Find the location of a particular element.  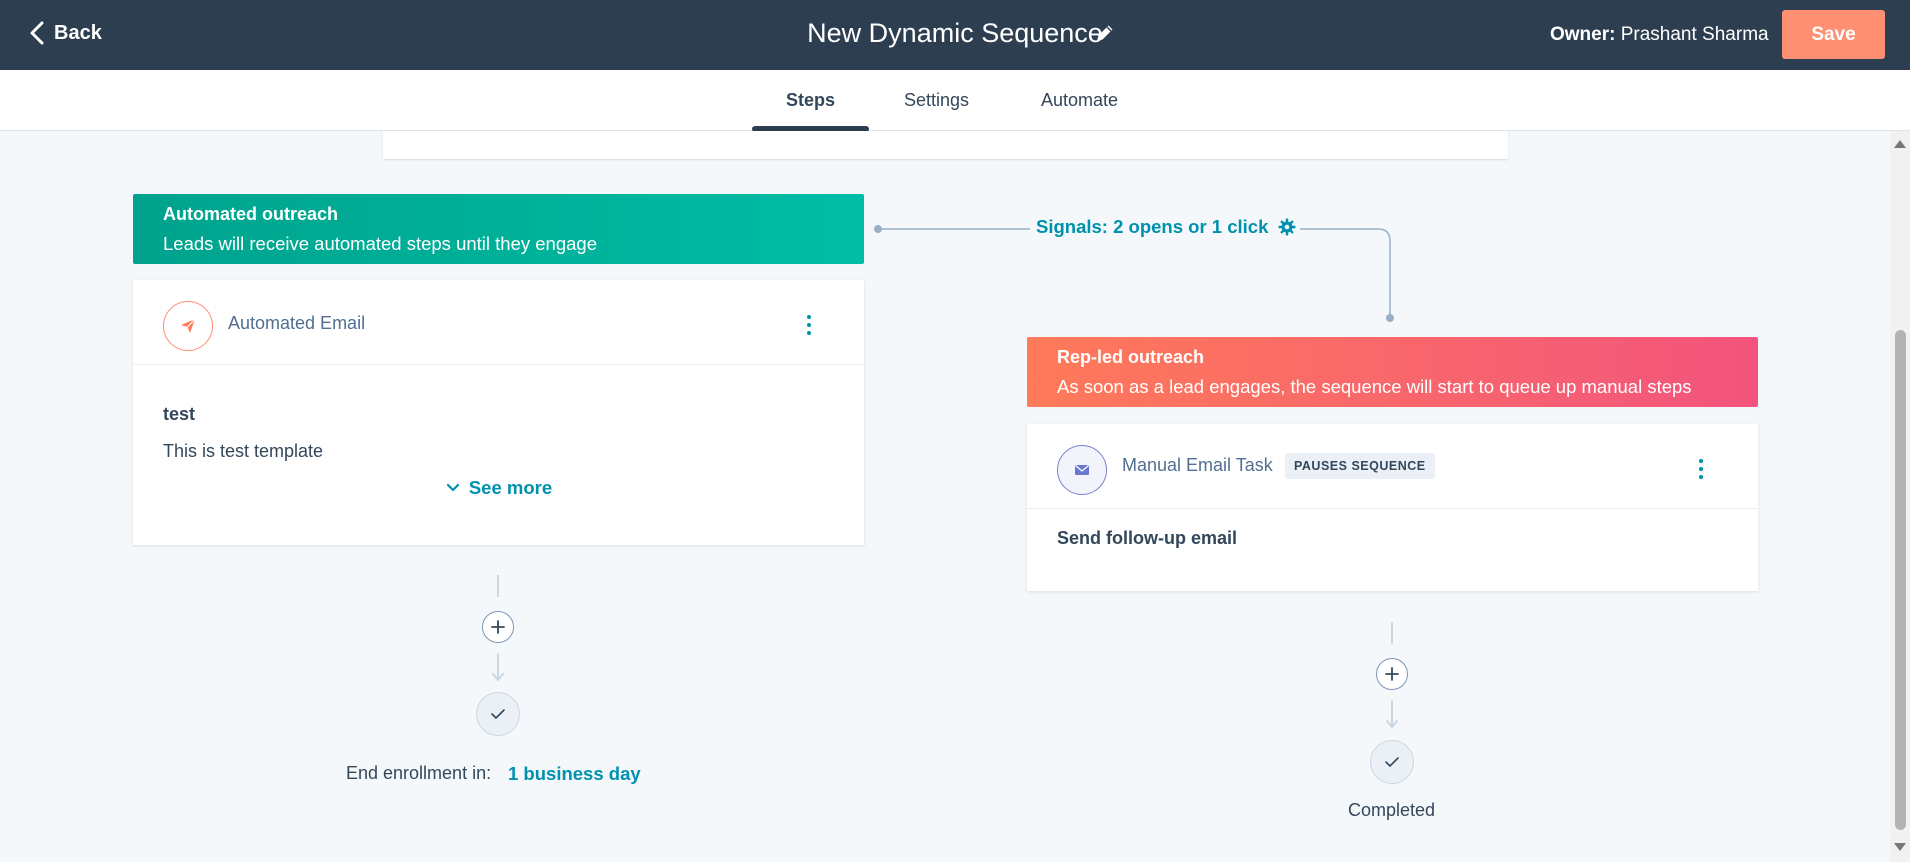

paper-plane-icon is located at coordinates (188, 325).